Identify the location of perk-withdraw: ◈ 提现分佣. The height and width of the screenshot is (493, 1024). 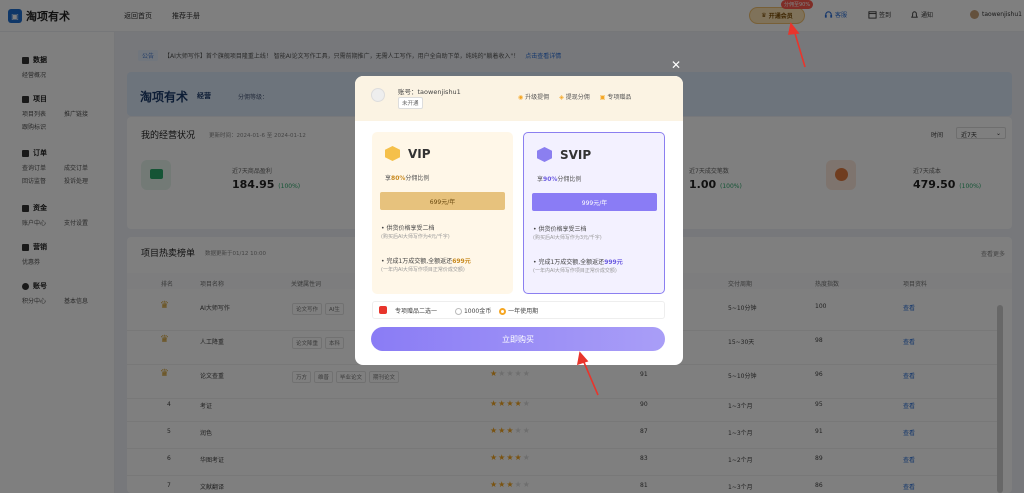
(574, 96).